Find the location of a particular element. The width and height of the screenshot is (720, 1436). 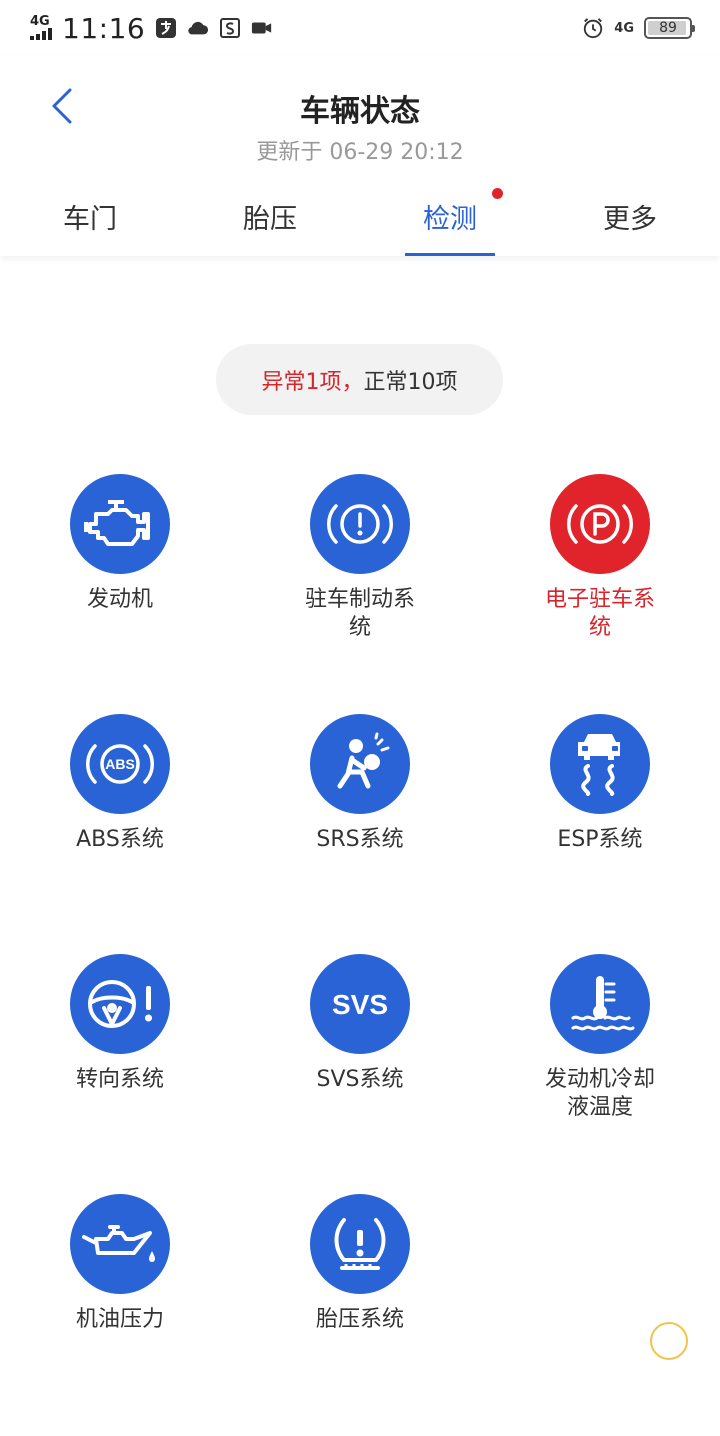

notification-dot is located at coordinates (497, 193).